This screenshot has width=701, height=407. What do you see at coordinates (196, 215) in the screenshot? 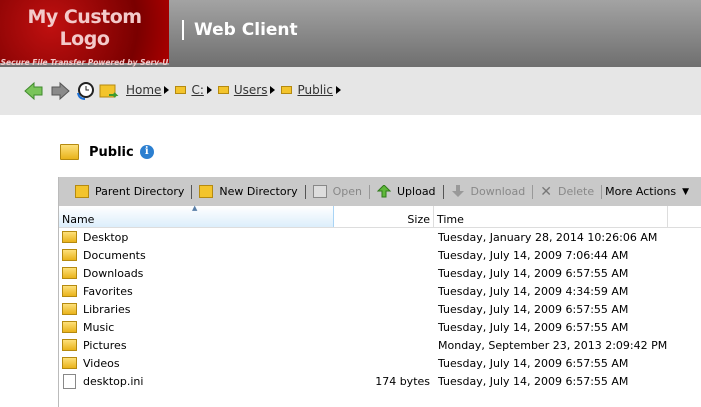
I see `column-name: ▲ Name` at bounding box center [196, 215].